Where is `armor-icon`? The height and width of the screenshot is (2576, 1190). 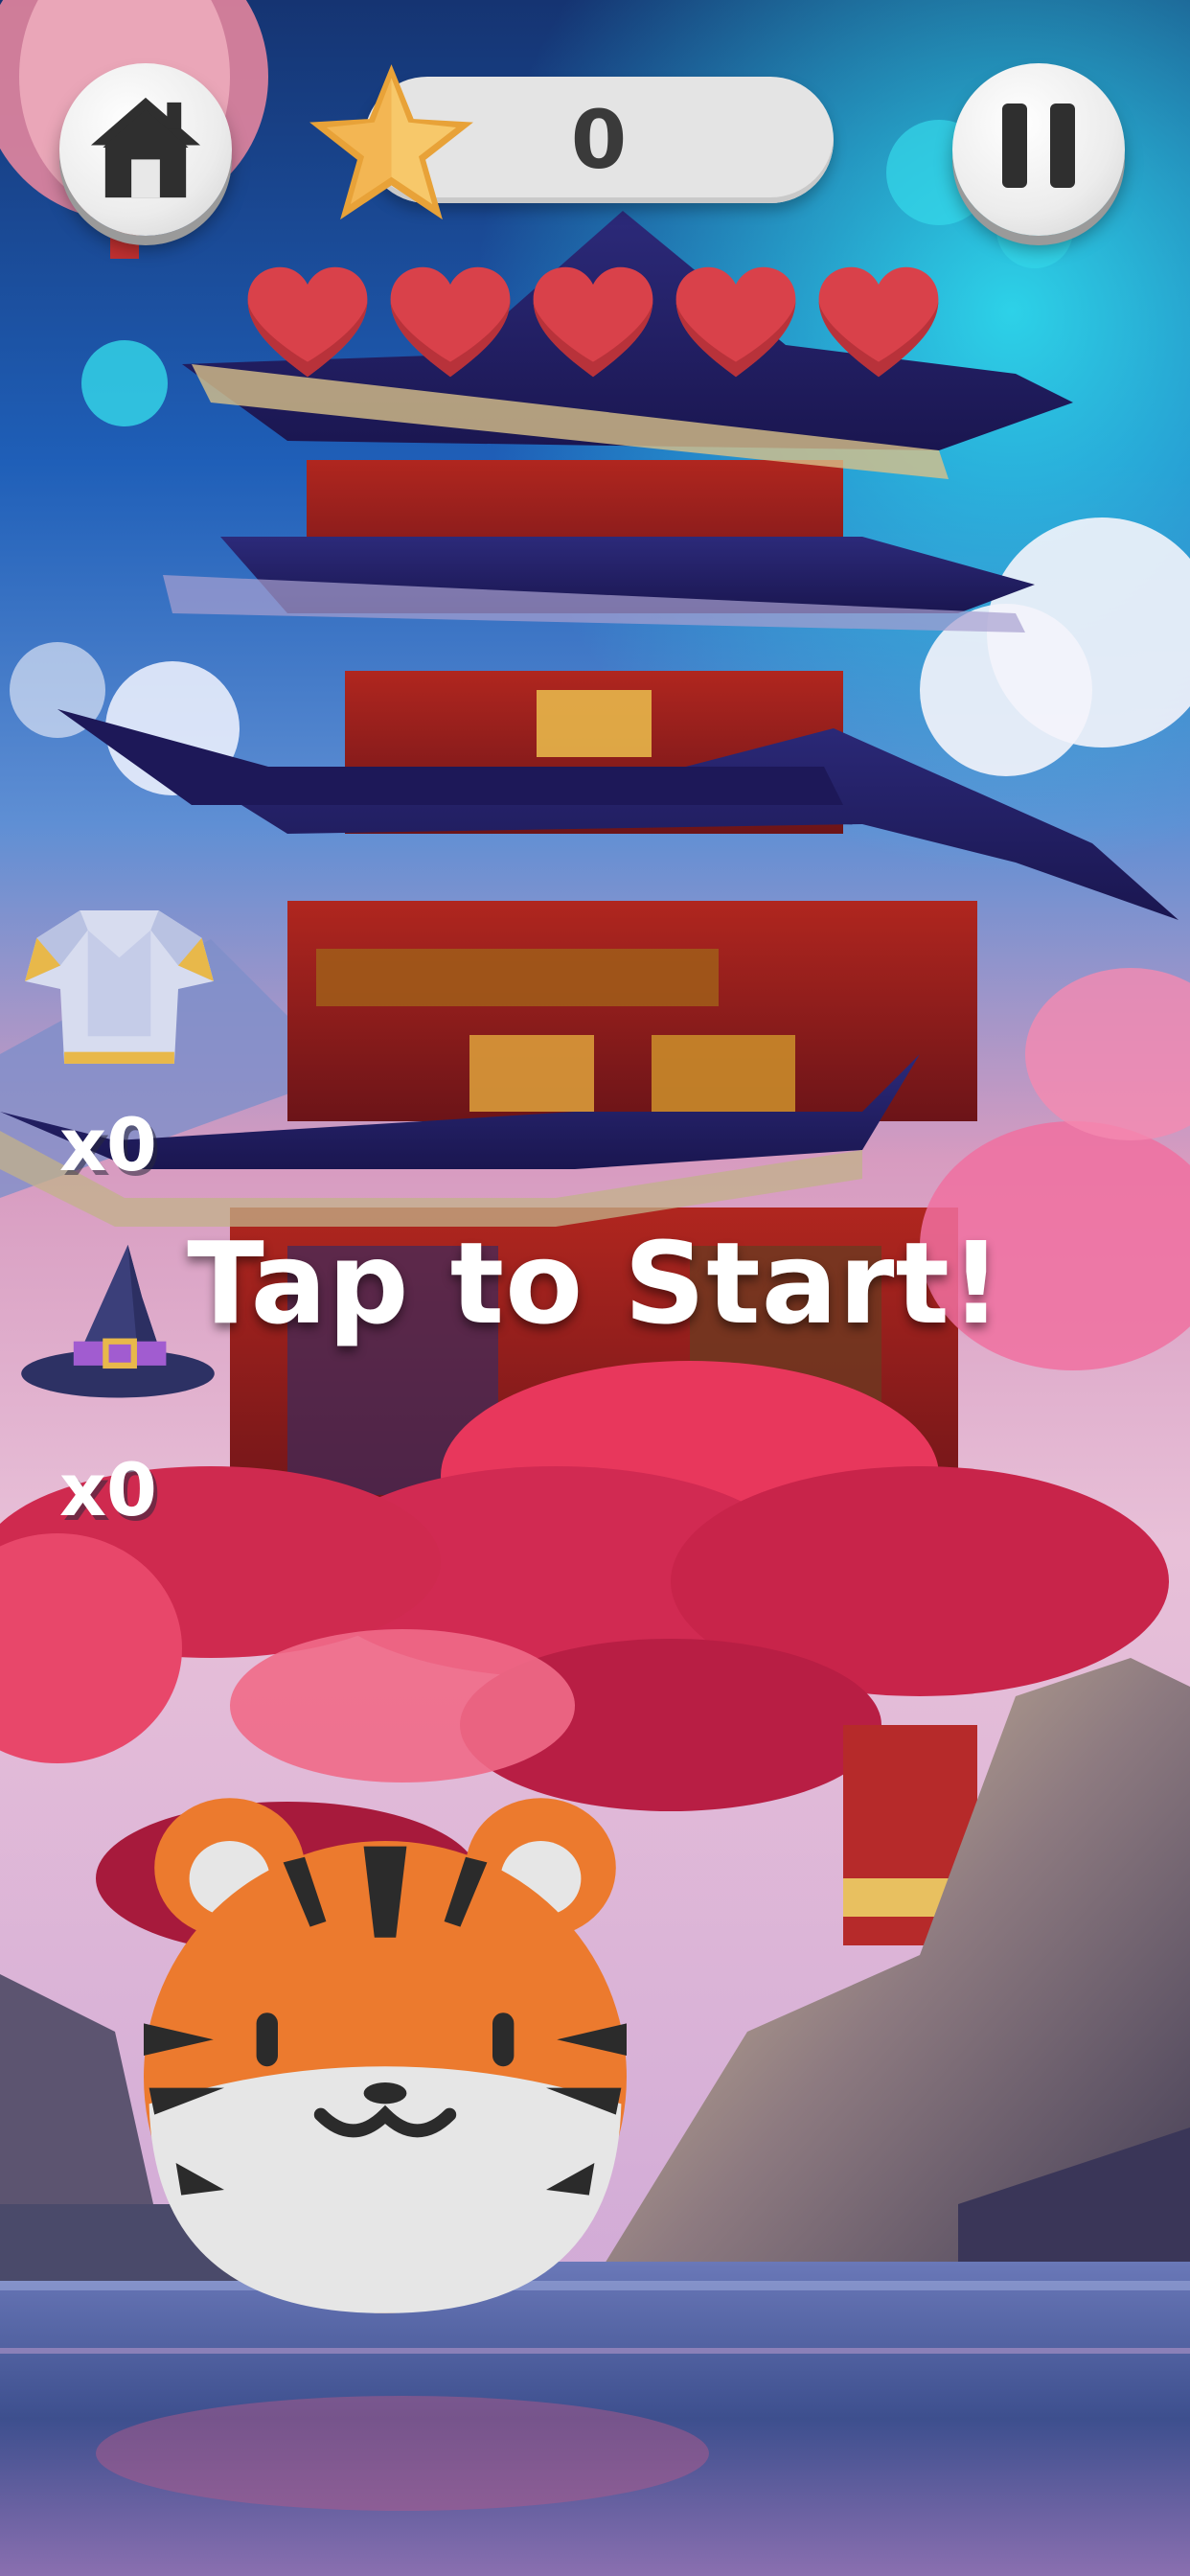
armor-icon is located at coordinates (120, 987).